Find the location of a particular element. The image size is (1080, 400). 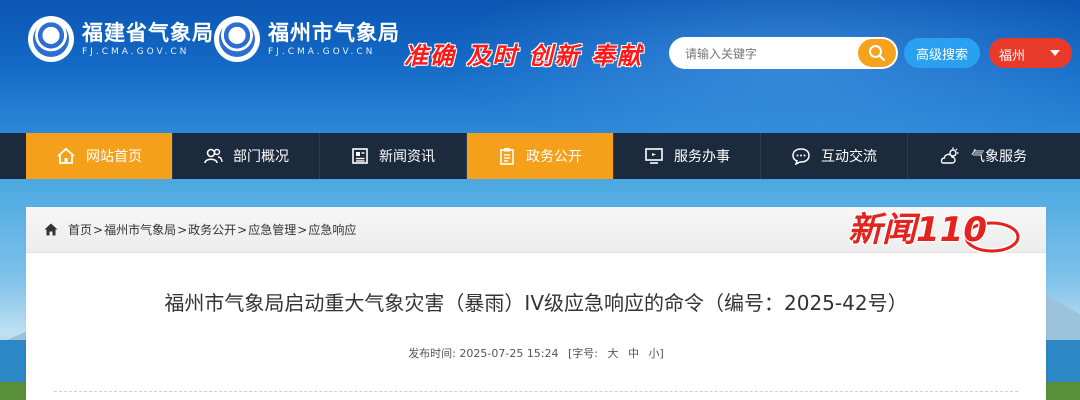

news110-badge: 新闻110 NEWS 110 is located at coordinates (934, 235).